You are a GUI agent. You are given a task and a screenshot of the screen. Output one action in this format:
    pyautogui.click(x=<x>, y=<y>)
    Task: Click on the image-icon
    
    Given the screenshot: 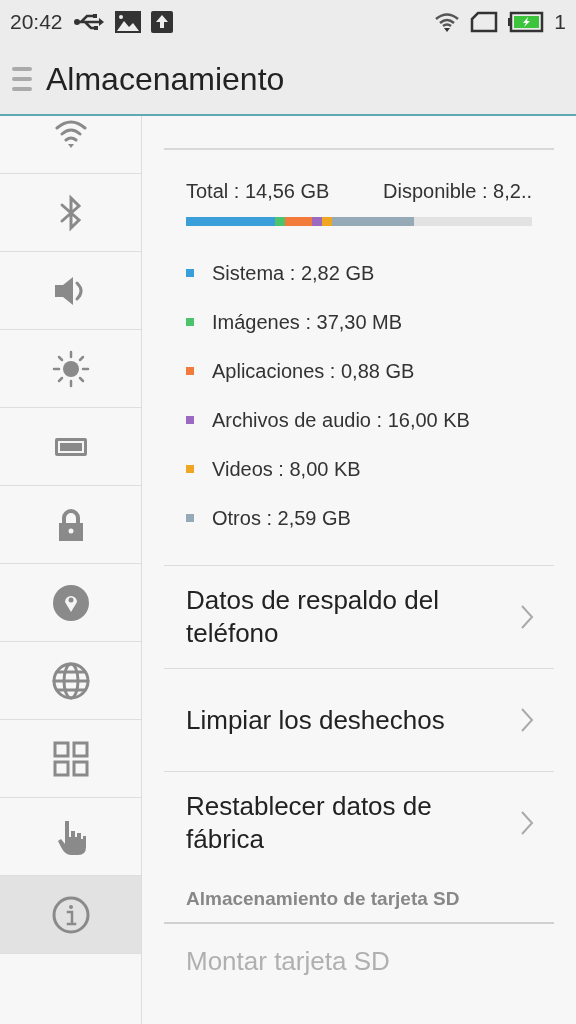 What is the action you would take?
    pyautogui.click(x=127, y=22)
    